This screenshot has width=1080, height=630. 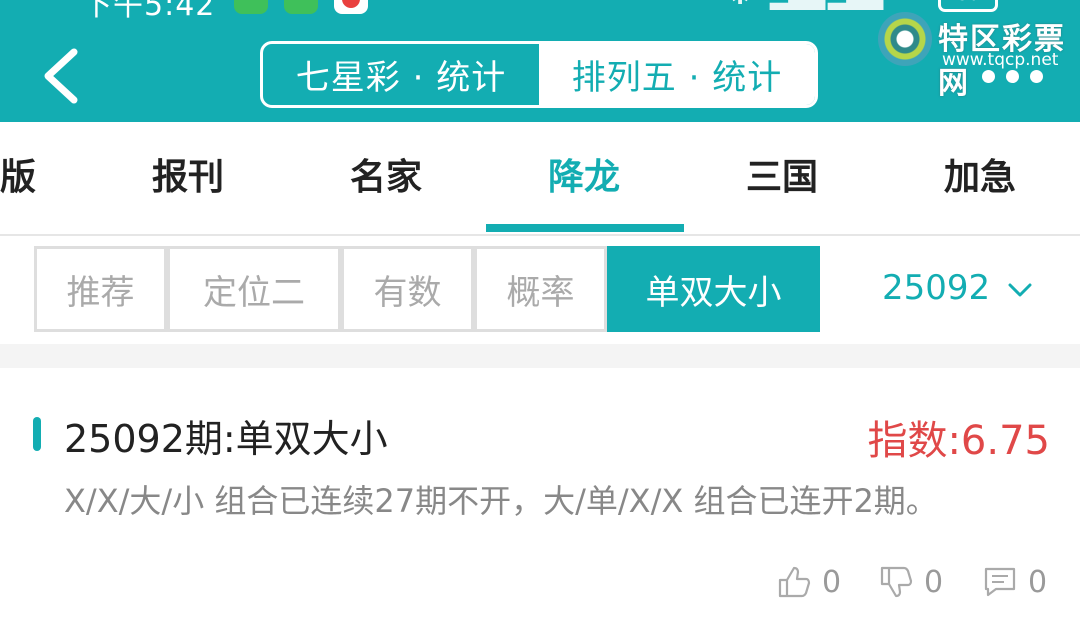 What do you see at coordinates (980, 178) in the screenshot?
I see `tab-jiaji: 加急` at bounding box center [980, 178].